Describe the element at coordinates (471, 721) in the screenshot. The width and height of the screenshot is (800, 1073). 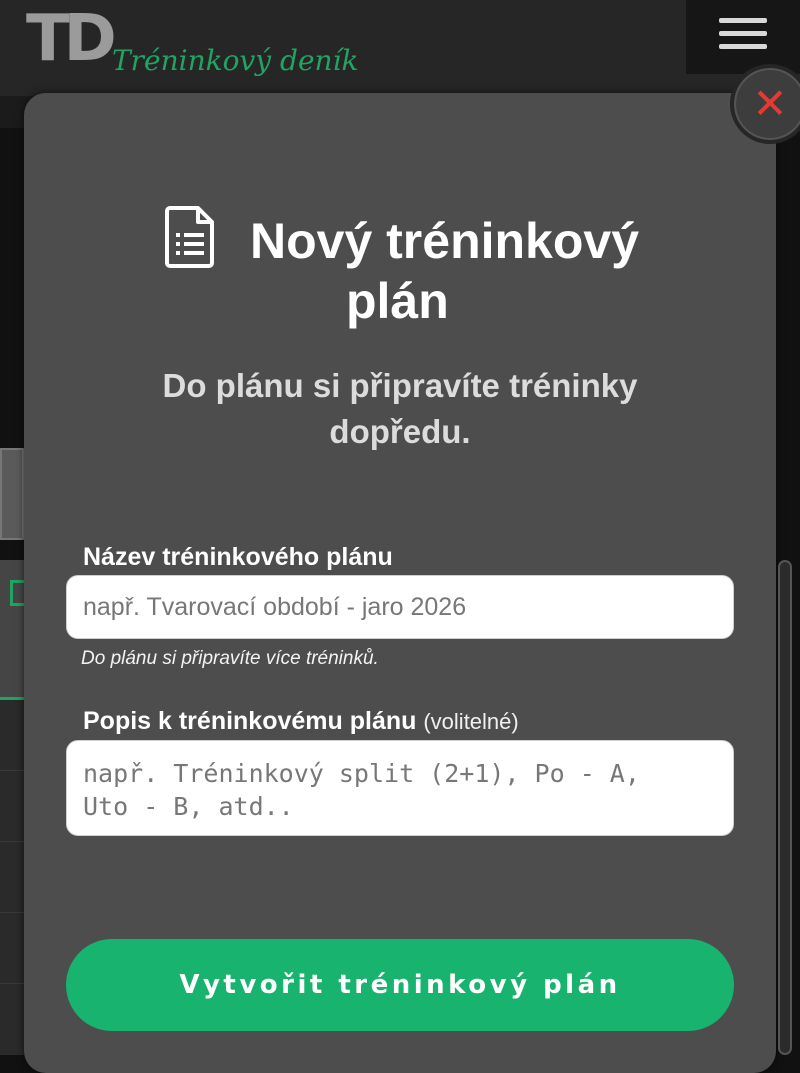
I see `optional-label: (volitelné)` at that location.